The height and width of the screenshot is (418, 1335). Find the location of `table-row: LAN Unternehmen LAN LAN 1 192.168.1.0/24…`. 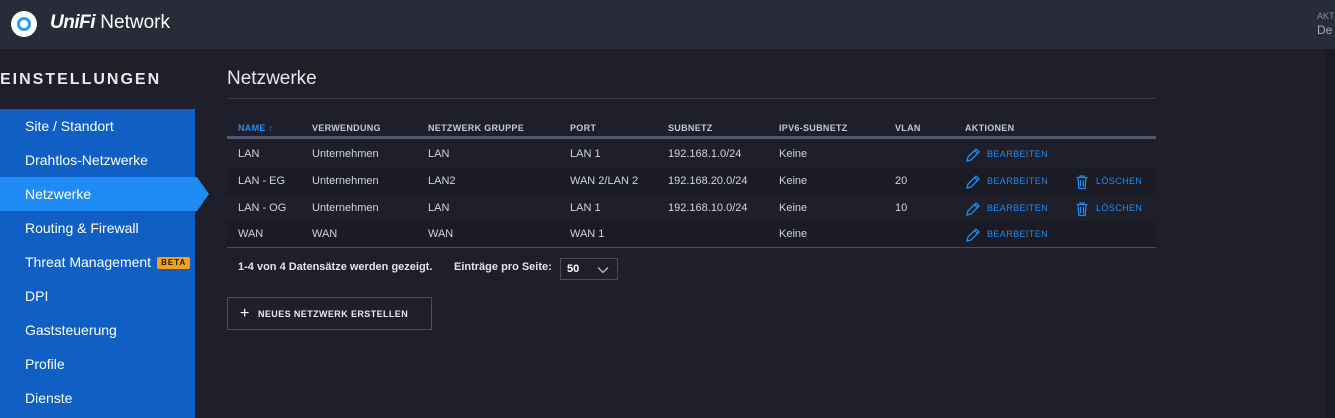

table-row: LAN Unternehmen LAN LAN 1 192.168.1.0/24… is located at coordinates (691, 154).